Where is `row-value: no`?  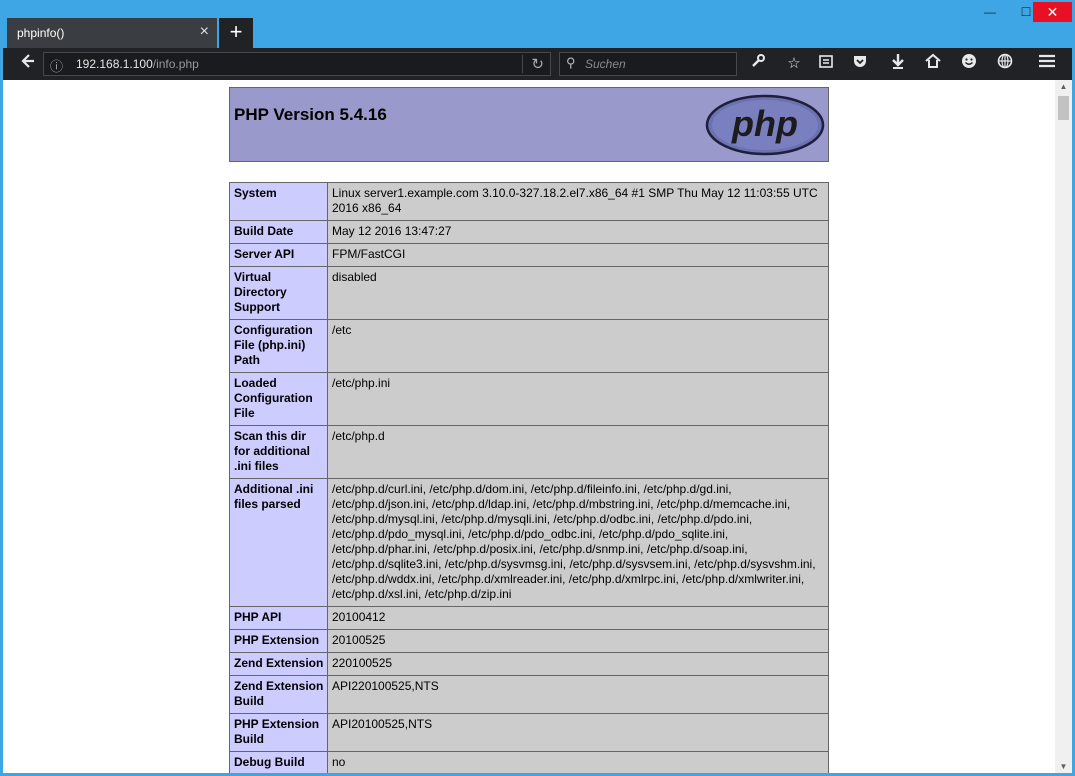 row-value: no is located at coordinates (578, 762).